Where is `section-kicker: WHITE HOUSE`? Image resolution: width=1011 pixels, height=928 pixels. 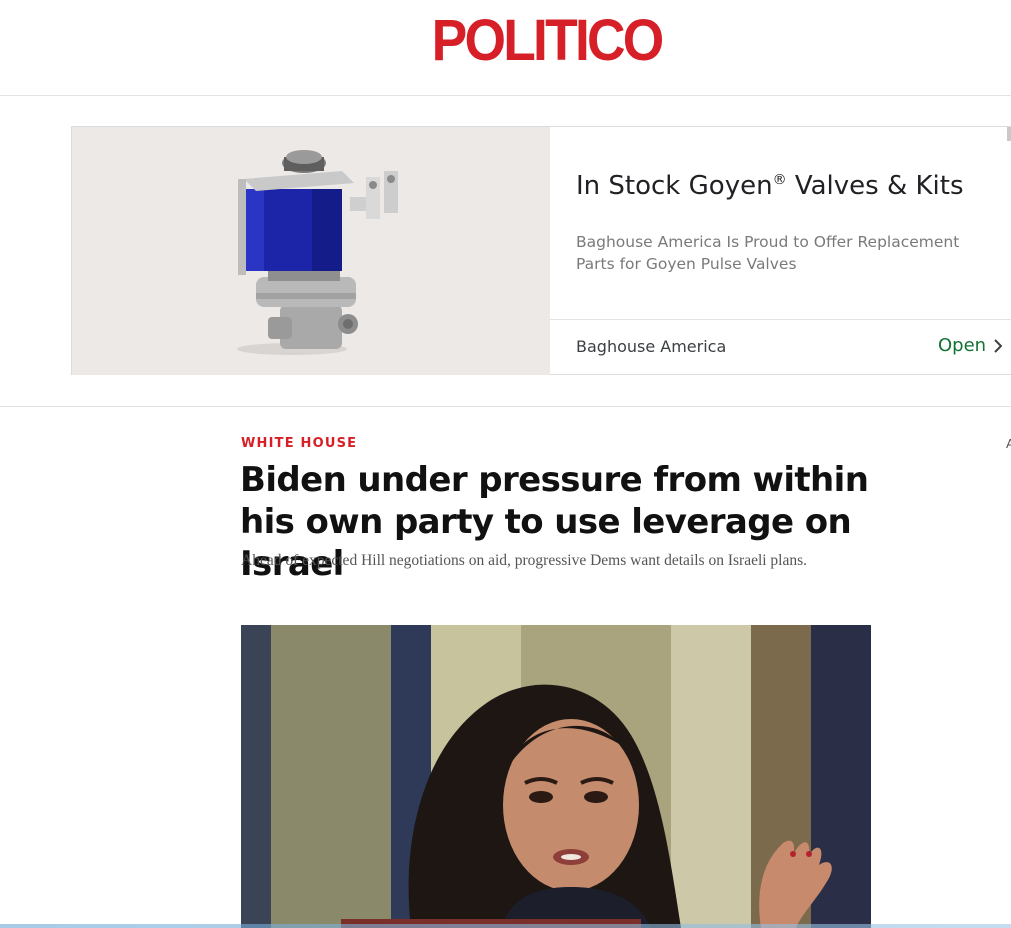
section-kicker: WHITE HOUSE is located at coordinates (299, 443).